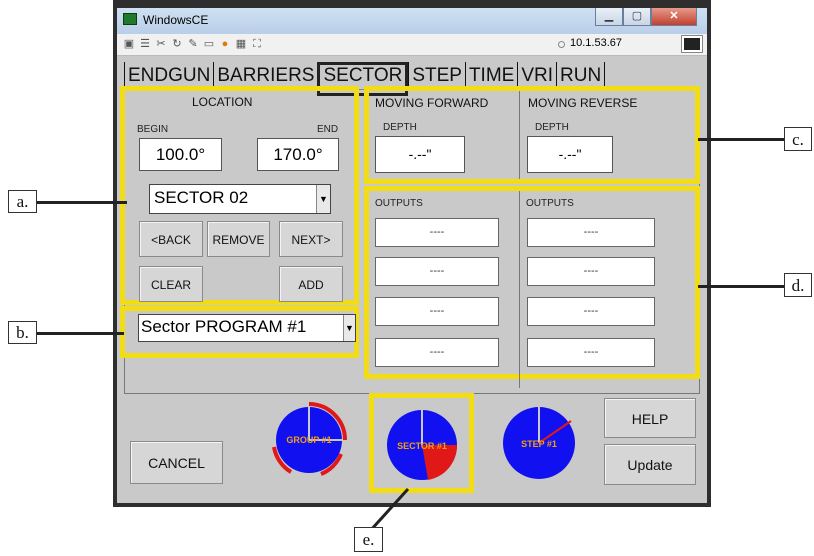 Image resolution: width=814 pixels, height=556 pixels. I want to click on outputs-left-label: OUTPUTS, so click(399, 203).